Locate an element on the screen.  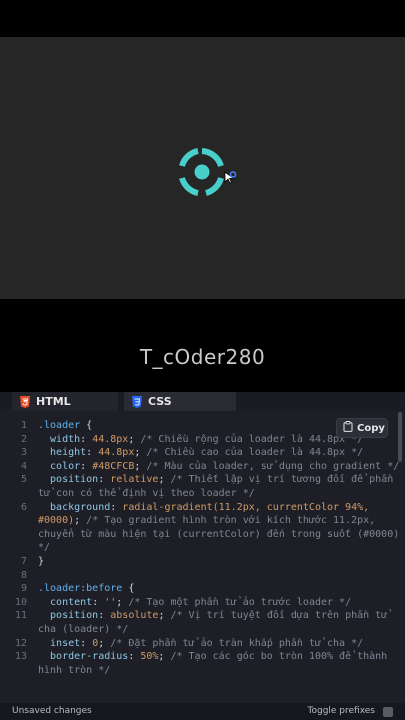
code-line: tử con có thể định vị theo loader */ is located at coordinates (202, 494).